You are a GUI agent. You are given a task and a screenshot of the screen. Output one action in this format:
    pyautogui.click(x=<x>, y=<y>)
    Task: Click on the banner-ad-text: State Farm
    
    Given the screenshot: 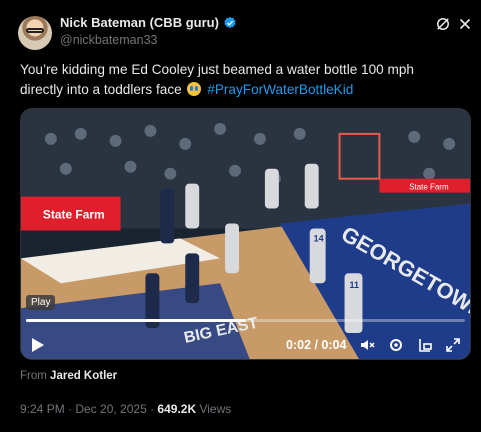 What is the action you would take?
    pyautogui.click(x=74, y=215)
    